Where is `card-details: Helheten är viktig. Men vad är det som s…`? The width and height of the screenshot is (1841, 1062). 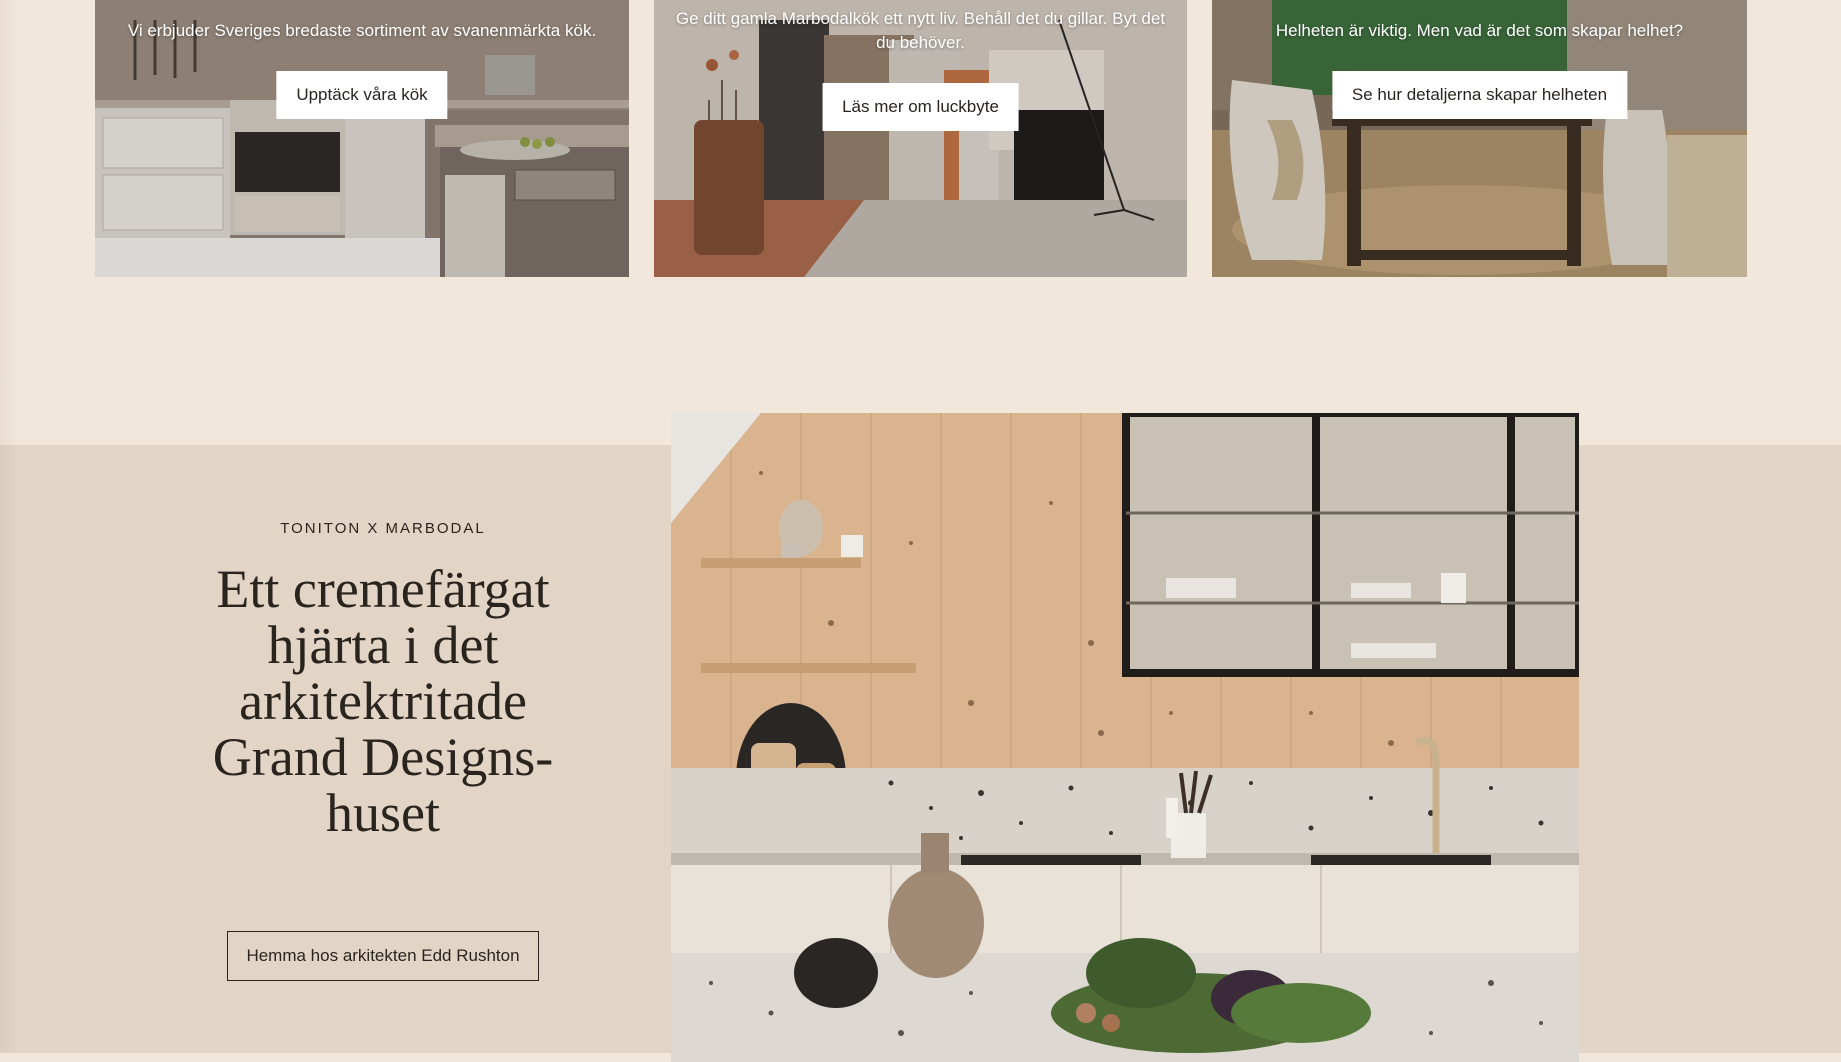
card-details: Helheten är viktig. Men vad är det som s… is located at coordinates (1479, 138).